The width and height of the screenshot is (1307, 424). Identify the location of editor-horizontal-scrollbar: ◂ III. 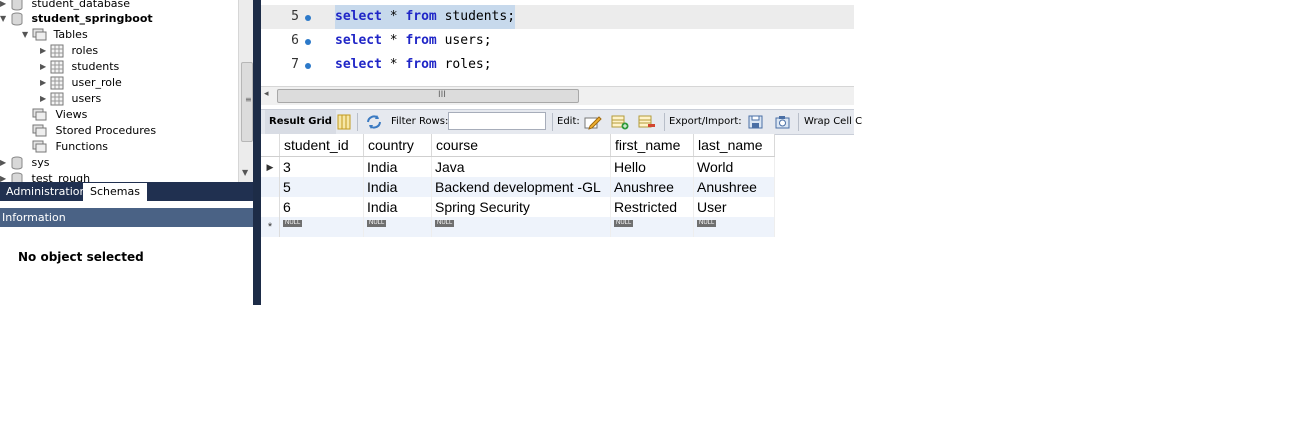
(557, 95).